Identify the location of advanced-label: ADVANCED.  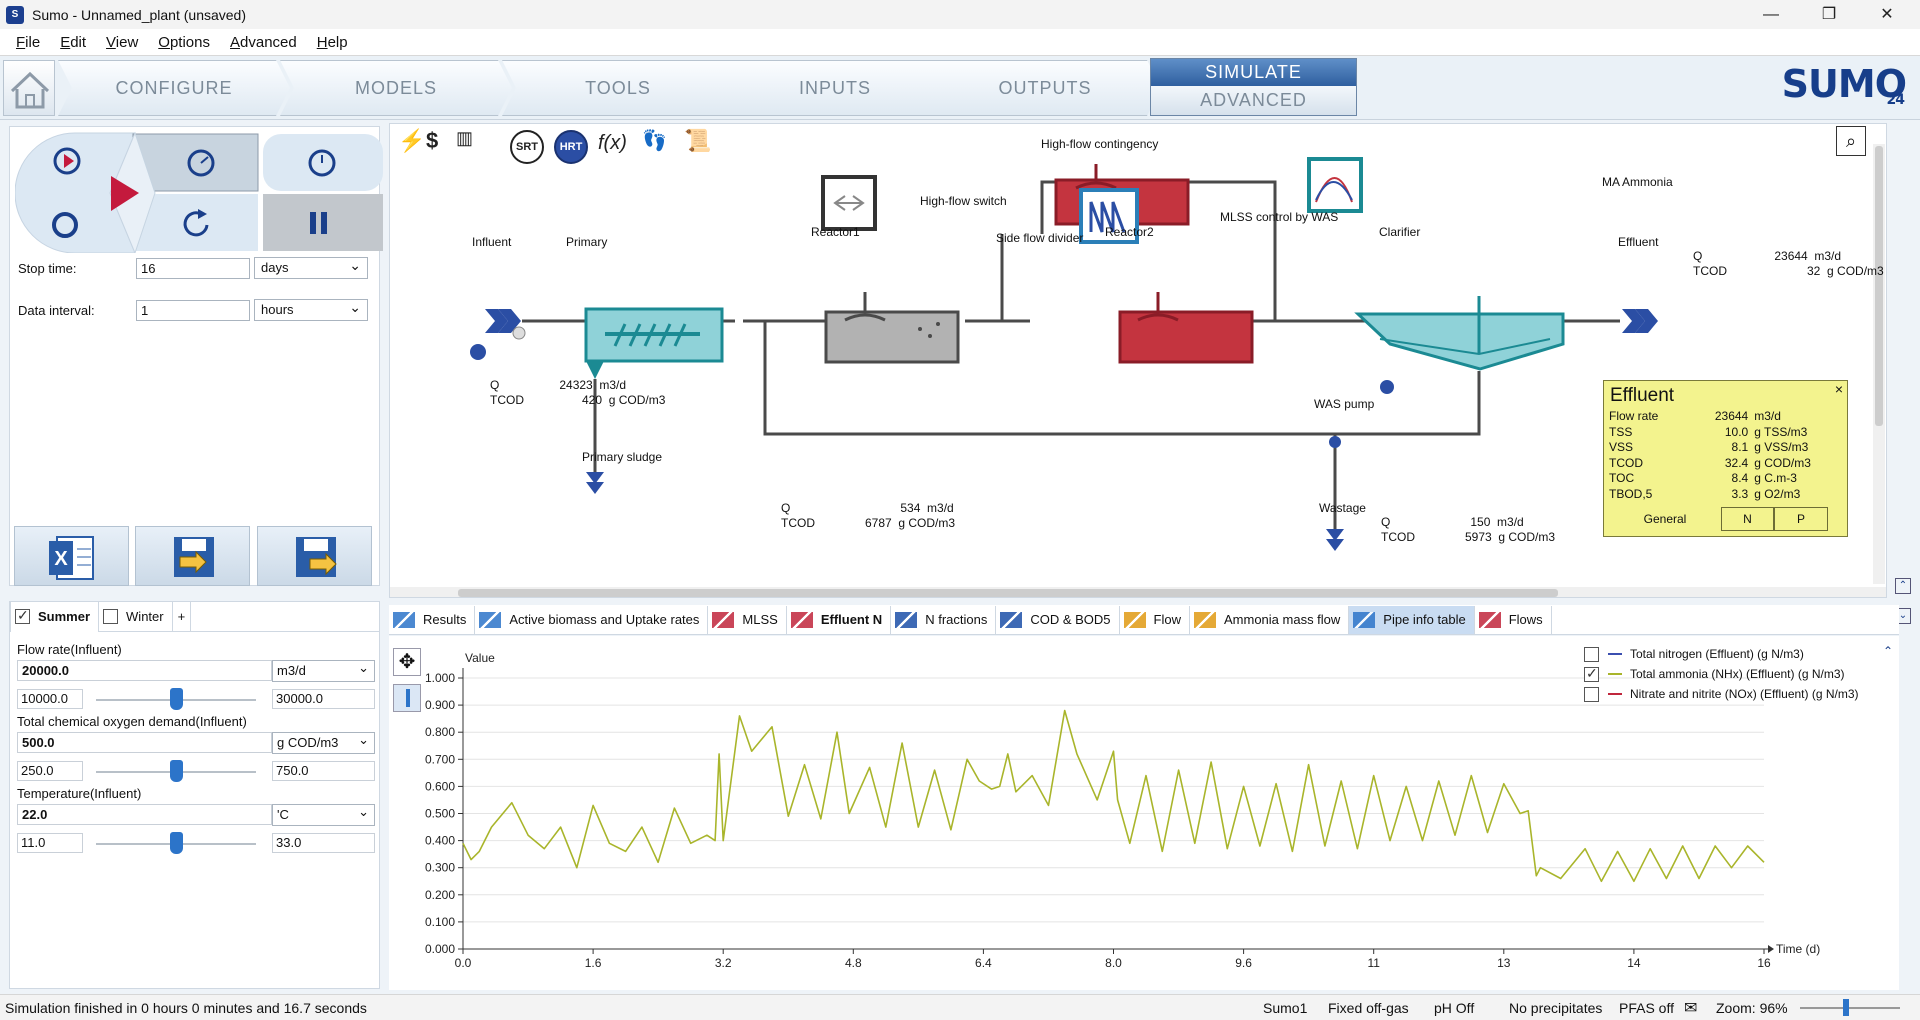
(1253, 100).